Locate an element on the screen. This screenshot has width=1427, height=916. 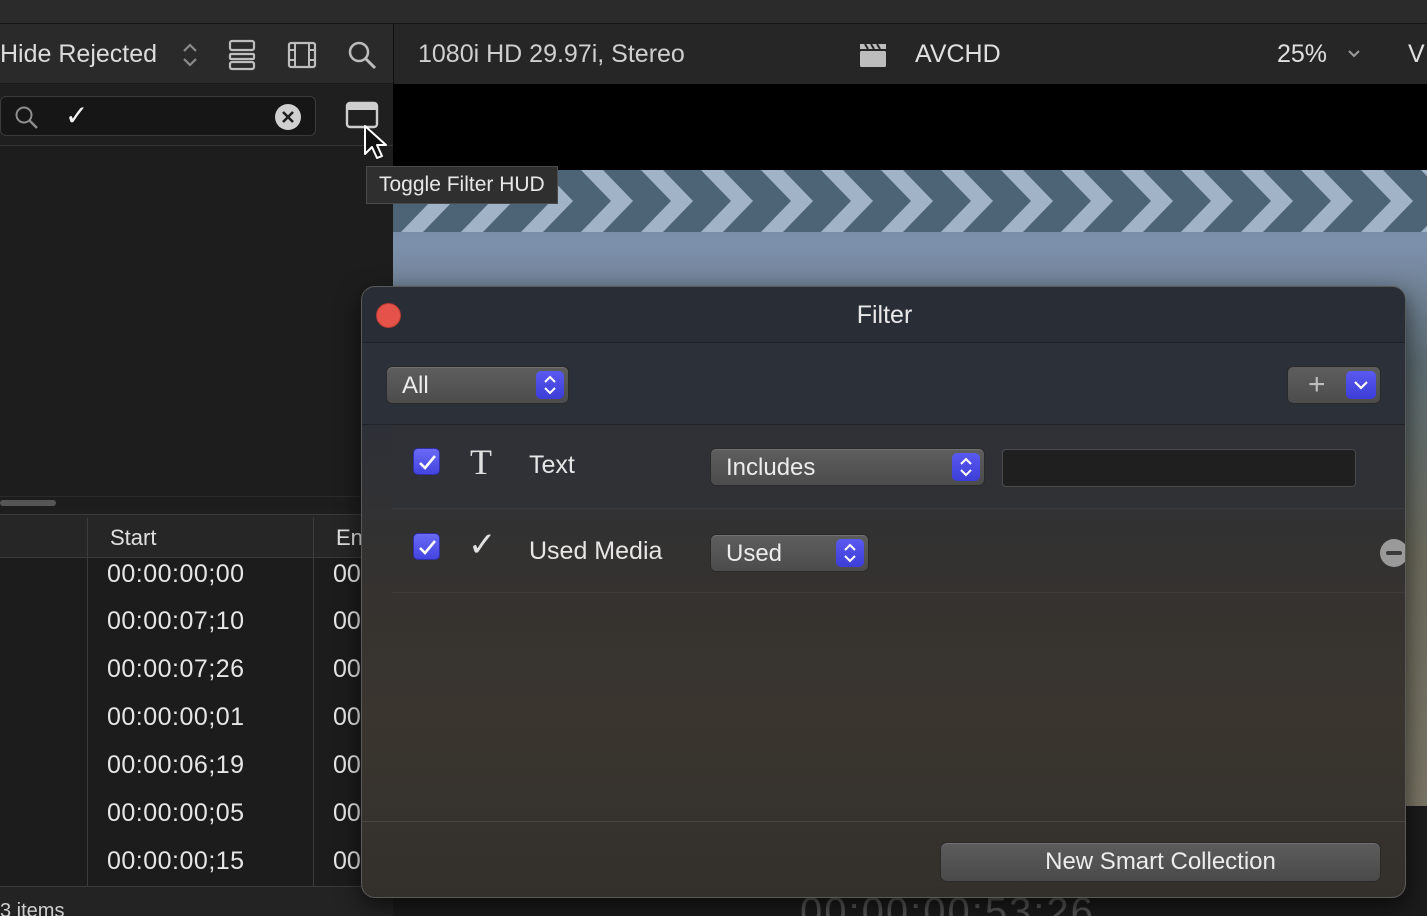
match-all-label: All is located at coordinates (415, 385).